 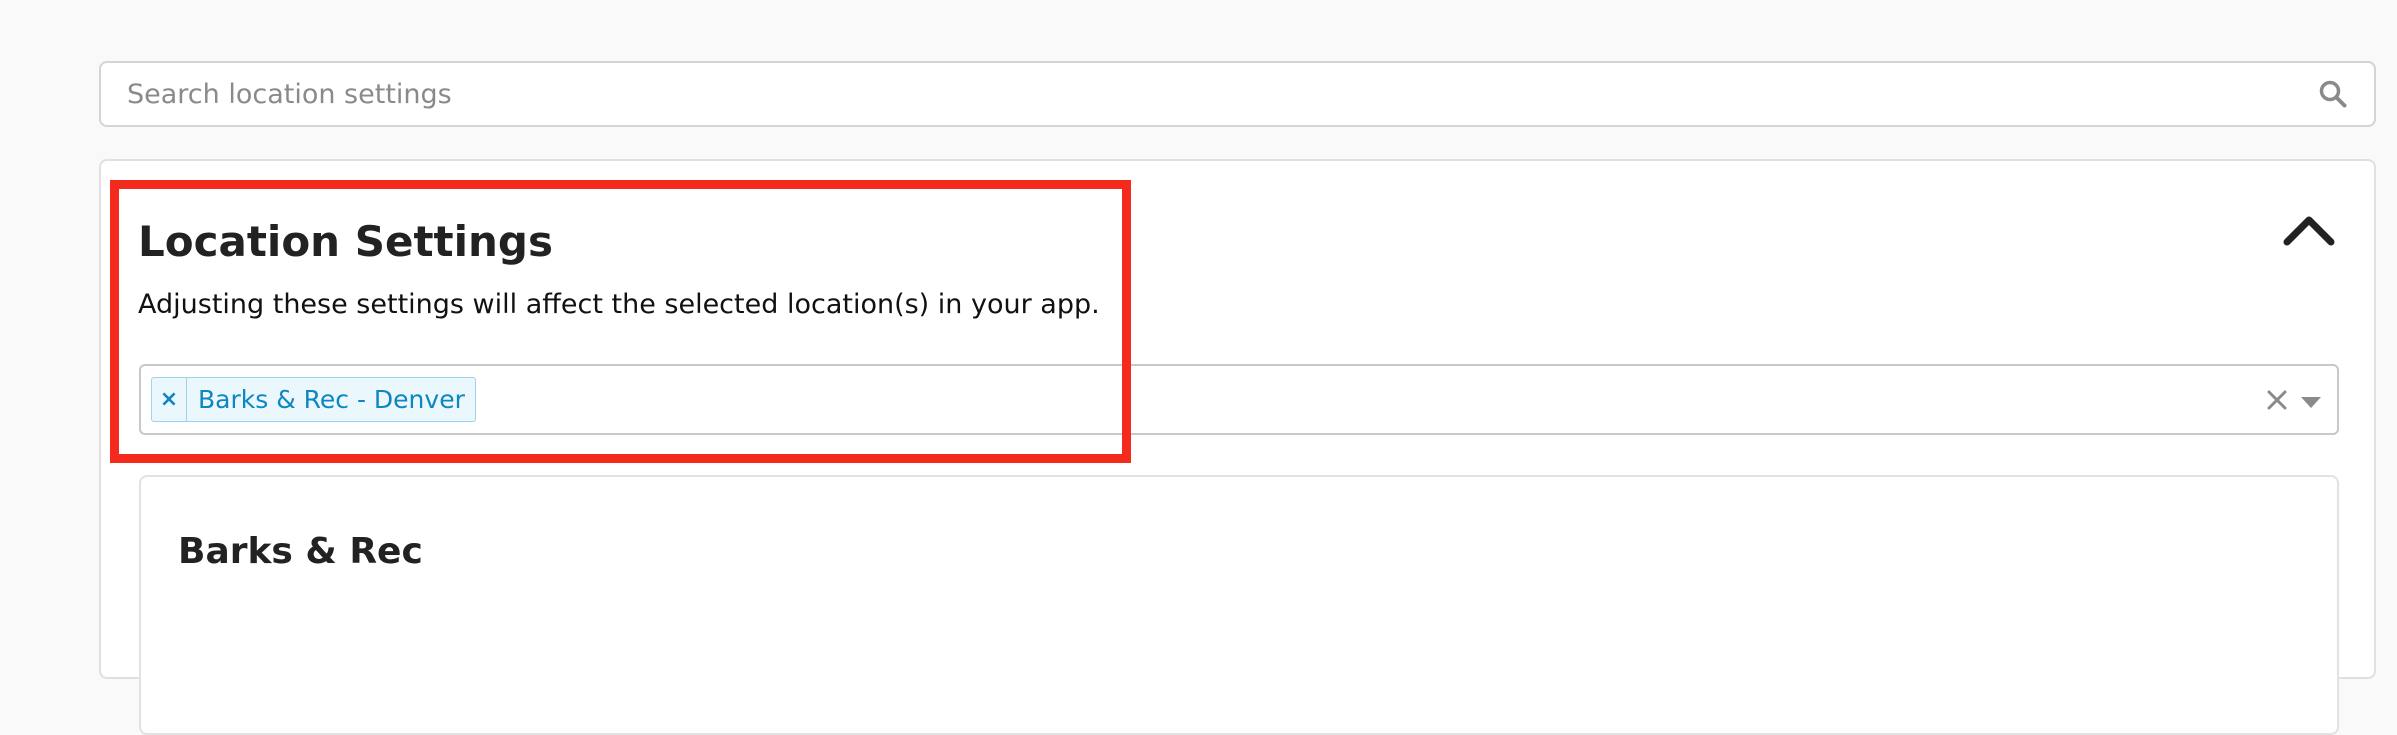 What do you see at coordinates (2311, 401) in the screenshot?
I see `caret-down-icon` at bounding box center [2311, 401].